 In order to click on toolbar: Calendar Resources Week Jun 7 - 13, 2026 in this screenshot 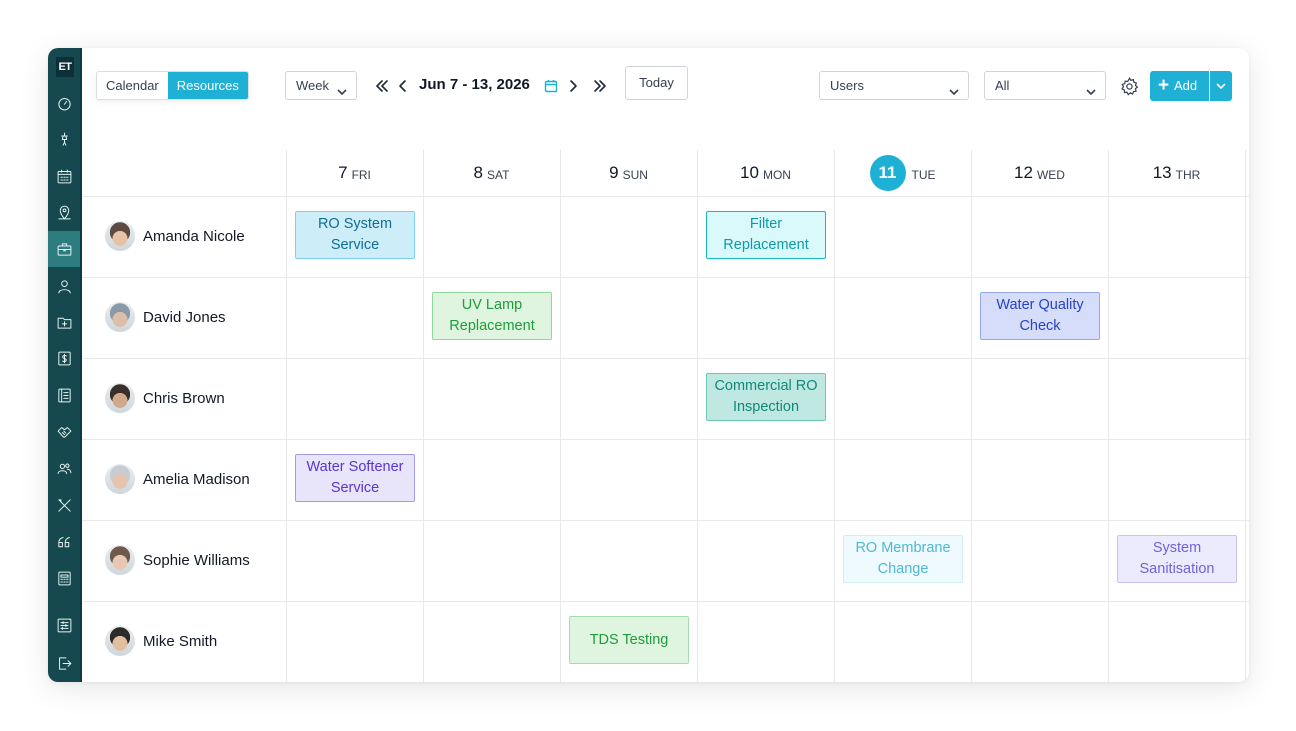, I will do `click(665, 88)`.